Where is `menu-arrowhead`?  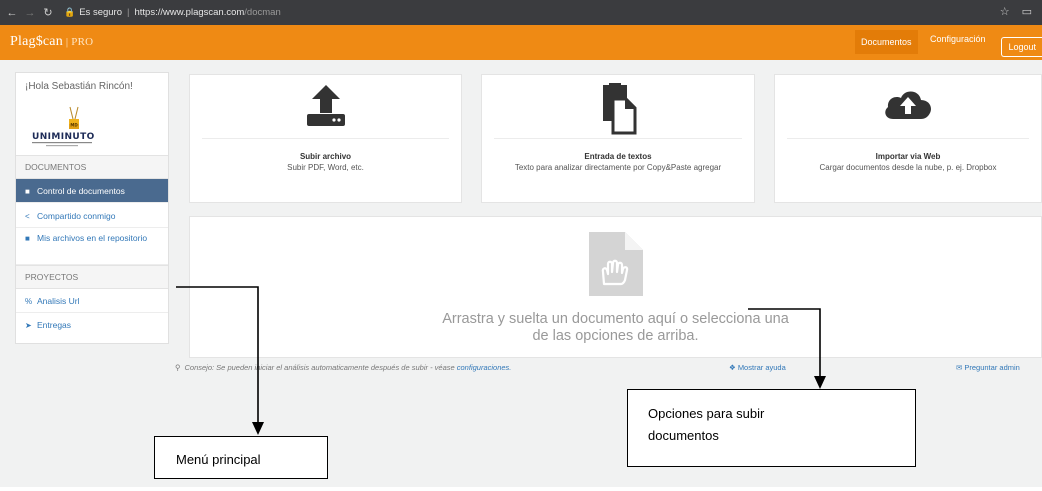
menu-arrowhead is located at coordinates (258, 428).